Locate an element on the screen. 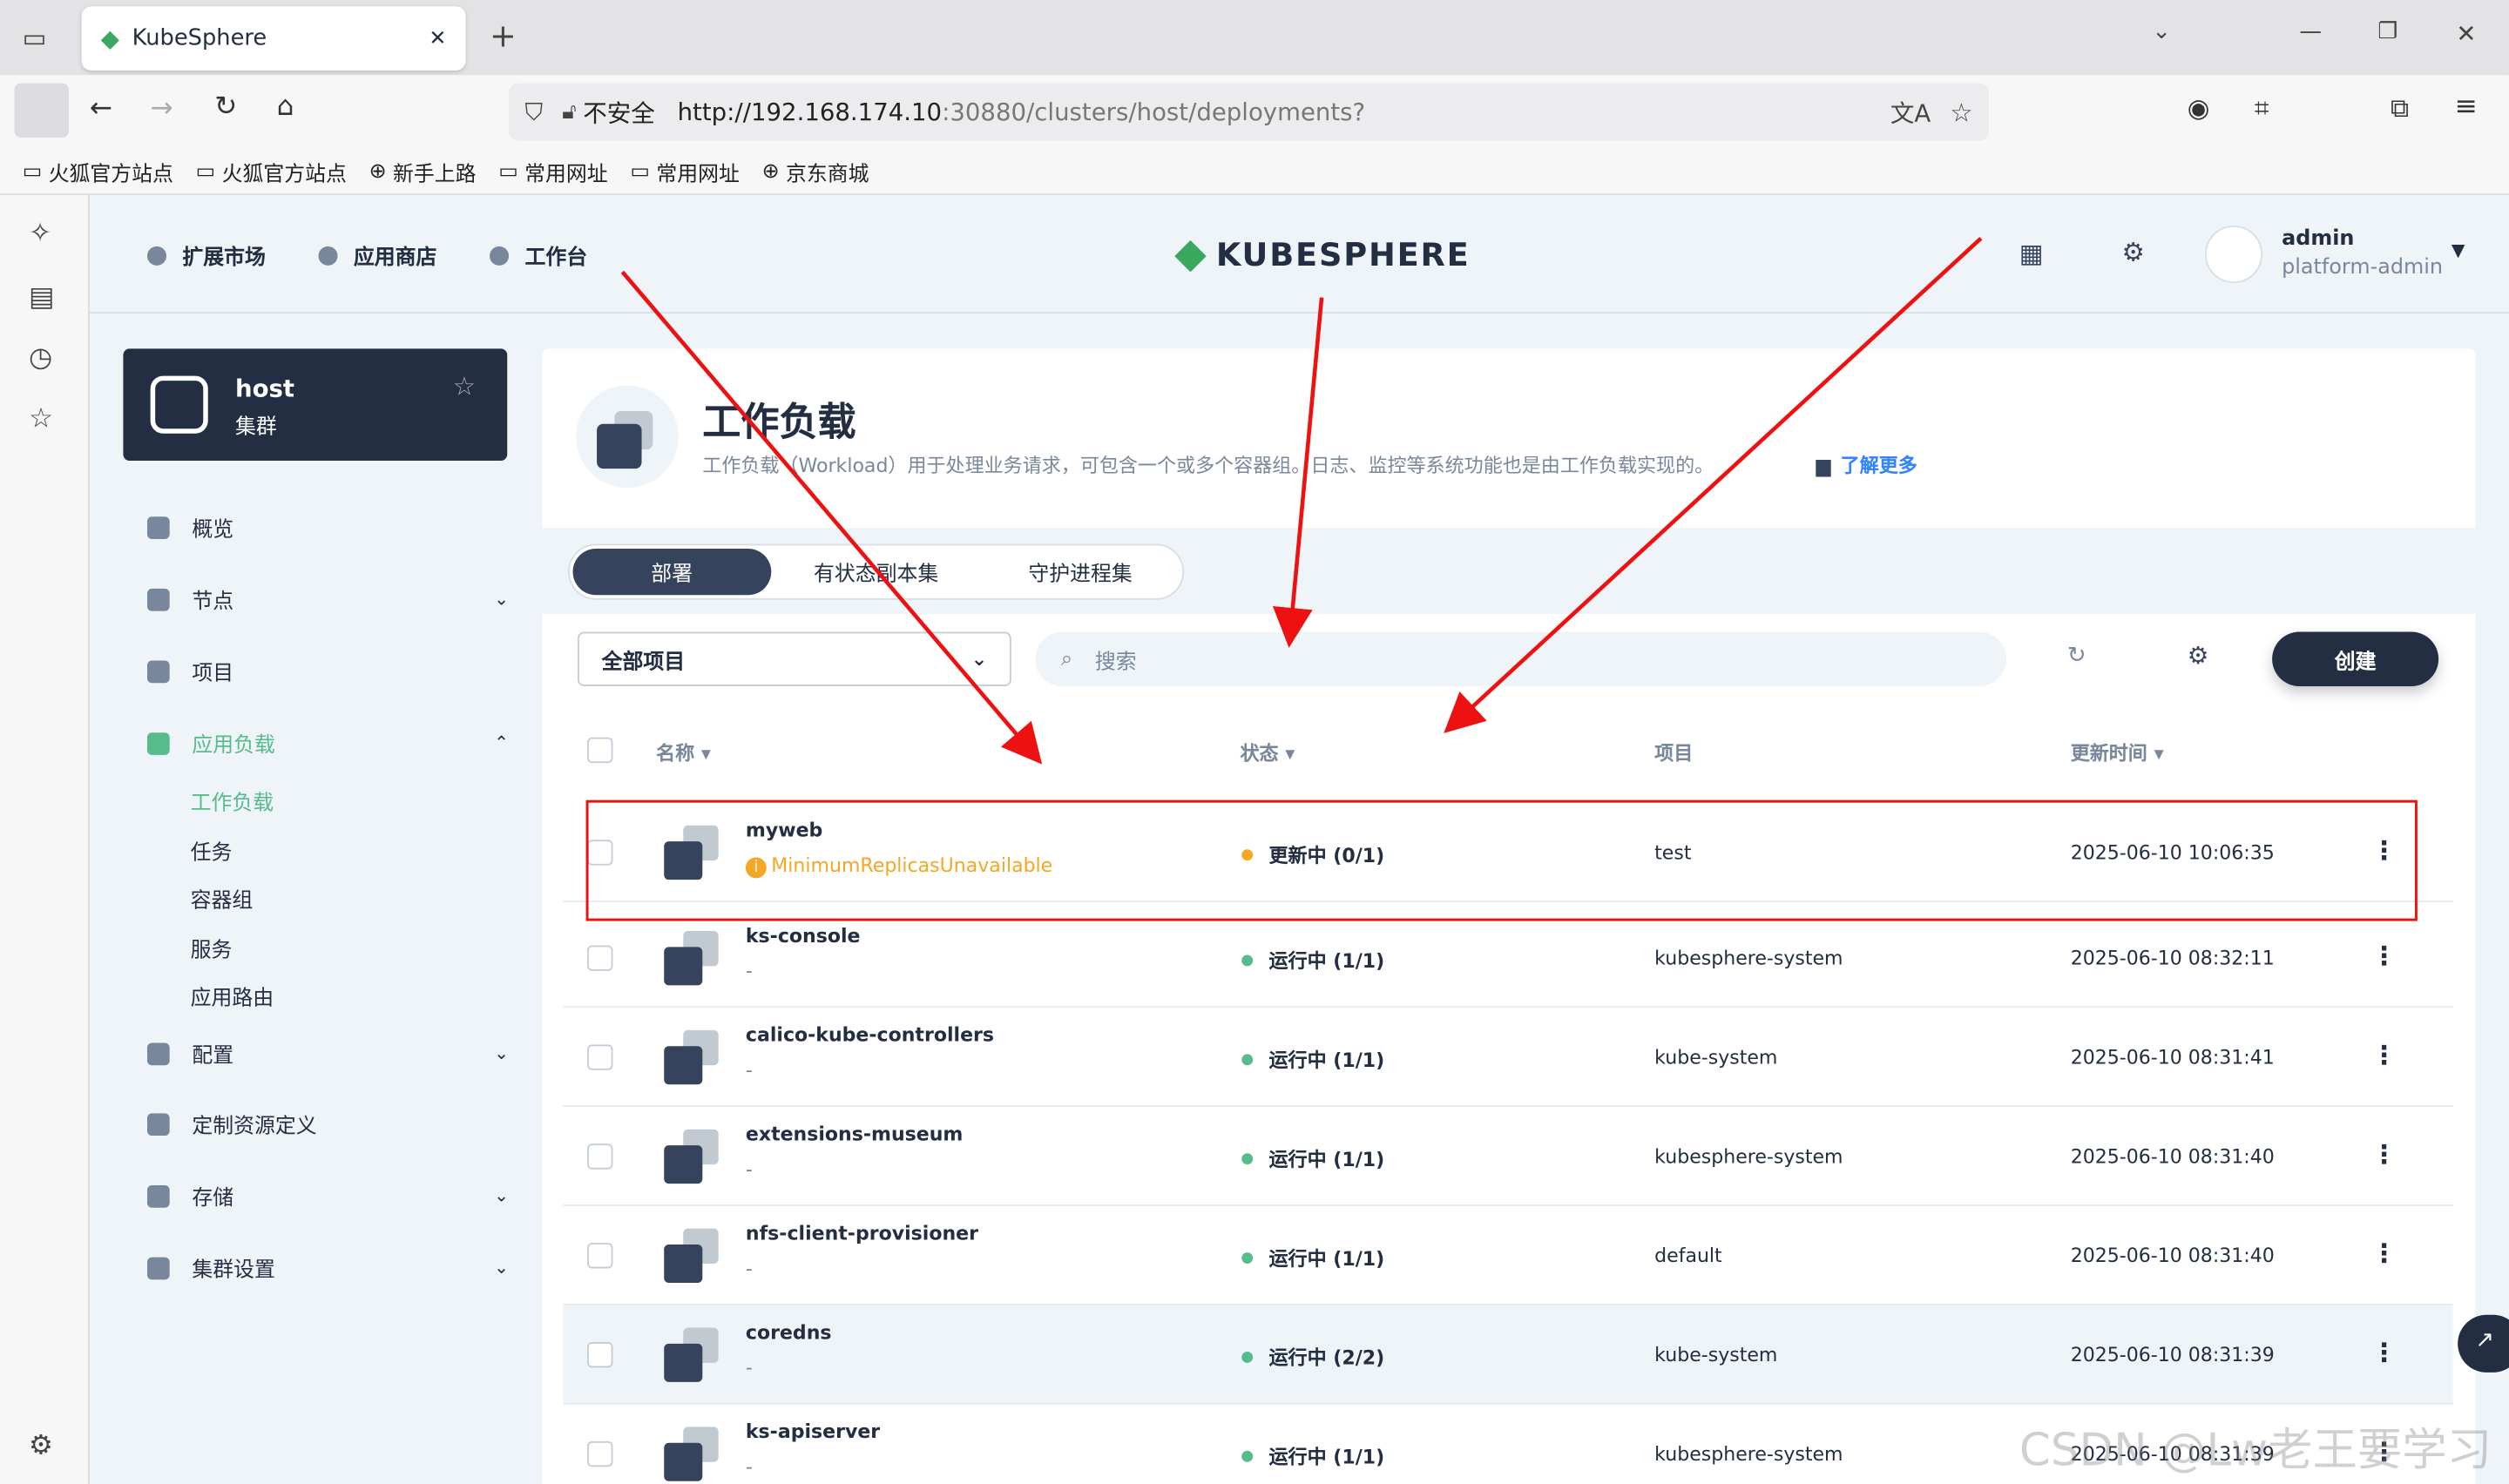  workload-name: calico-kube-controllers is located at coordinates (870, 1034).